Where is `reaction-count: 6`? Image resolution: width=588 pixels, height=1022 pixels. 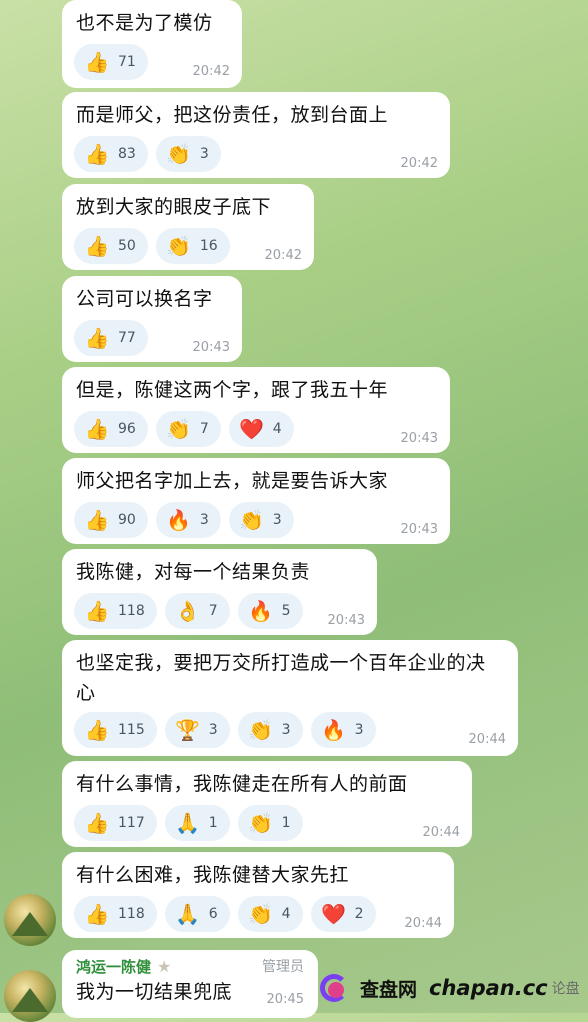 reaction-count: 6 is located at coordinates (213, 914).